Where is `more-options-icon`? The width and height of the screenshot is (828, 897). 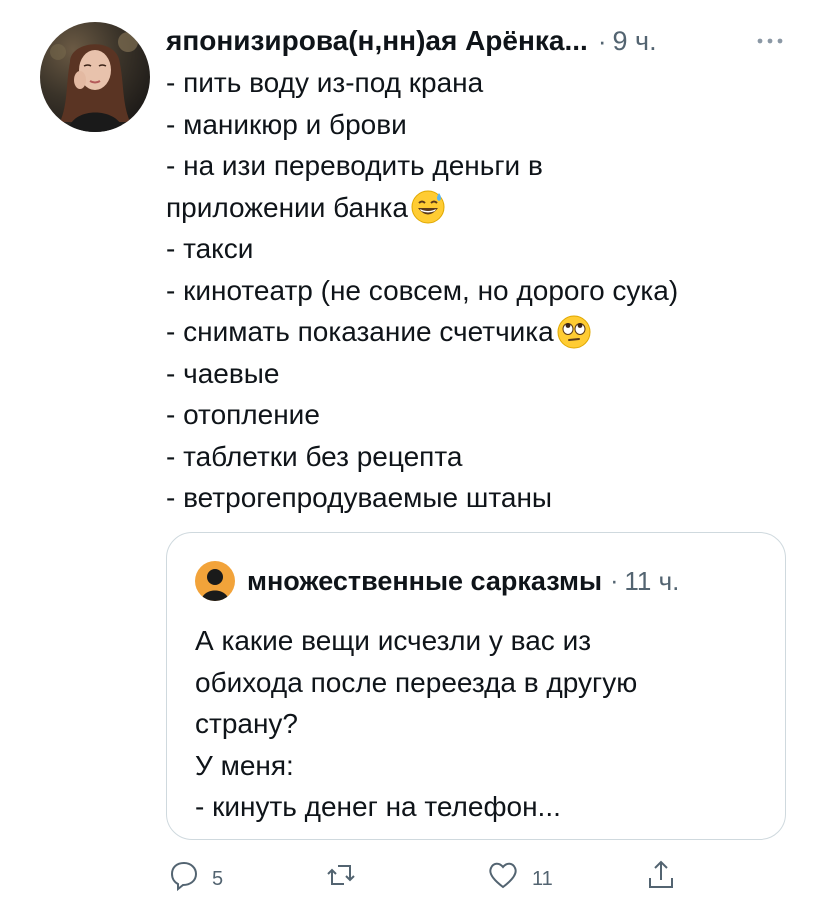
more-options-icon is located at coordinates (770, 41).